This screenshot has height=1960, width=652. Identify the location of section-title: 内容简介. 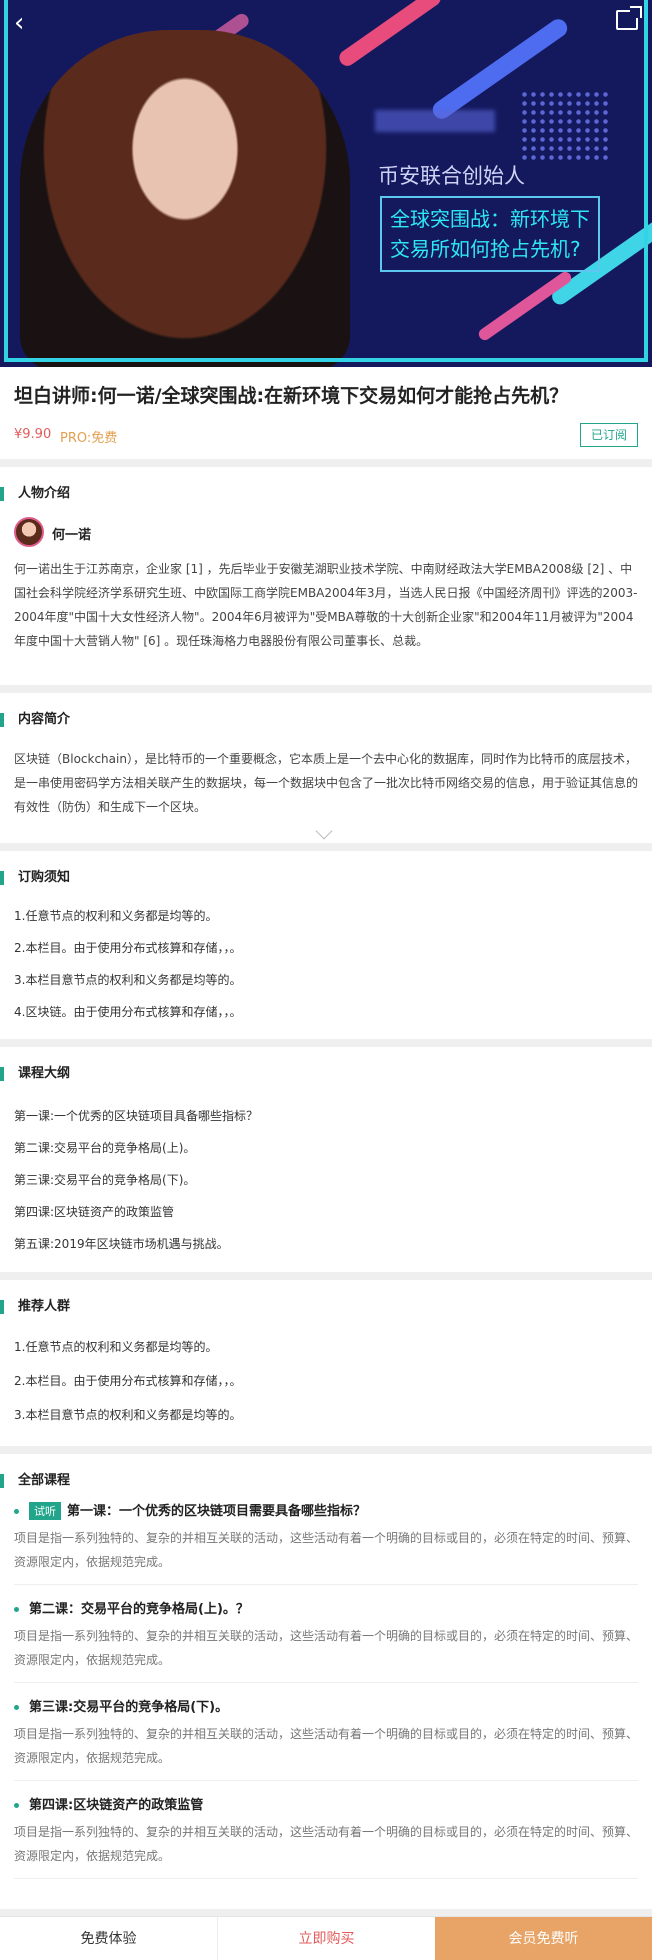
(35, 720).